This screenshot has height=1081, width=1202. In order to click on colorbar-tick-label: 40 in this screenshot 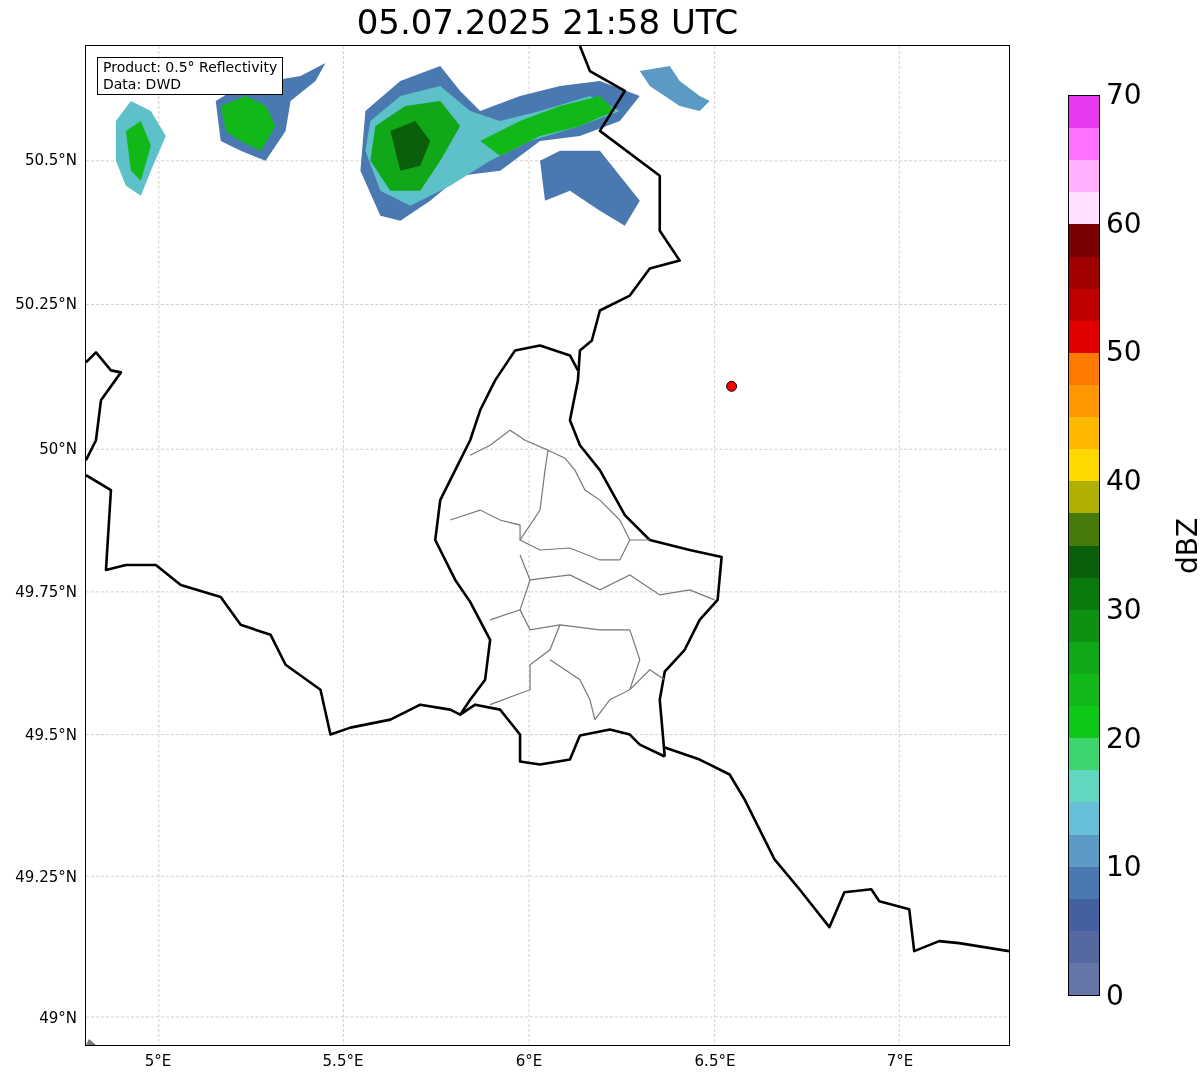, I will do `click(1124, 481)`.